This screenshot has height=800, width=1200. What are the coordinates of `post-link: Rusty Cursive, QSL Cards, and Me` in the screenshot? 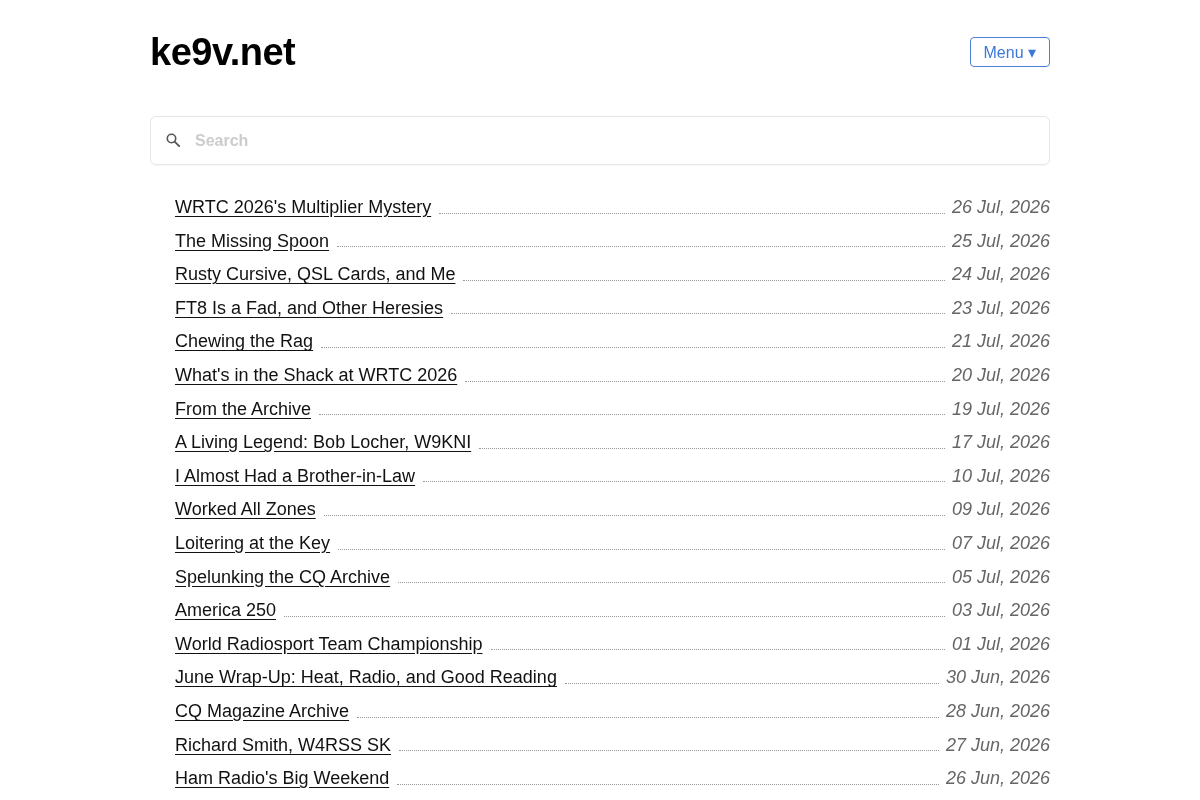 It's located at (315, 275).